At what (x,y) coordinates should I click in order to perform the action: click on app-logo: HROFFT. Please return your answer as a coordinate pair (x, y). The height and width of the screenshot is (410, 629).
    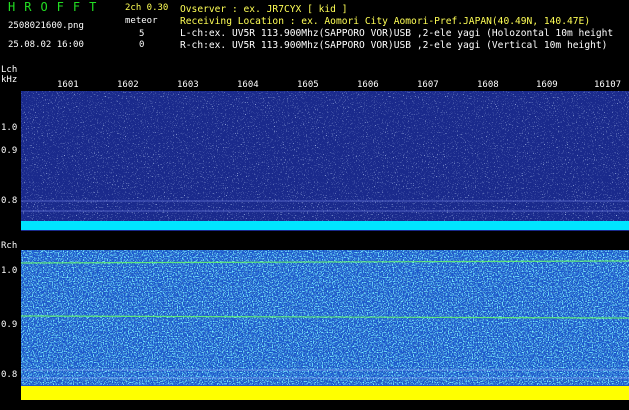
    Looking at the image, I should click on (57, 7).